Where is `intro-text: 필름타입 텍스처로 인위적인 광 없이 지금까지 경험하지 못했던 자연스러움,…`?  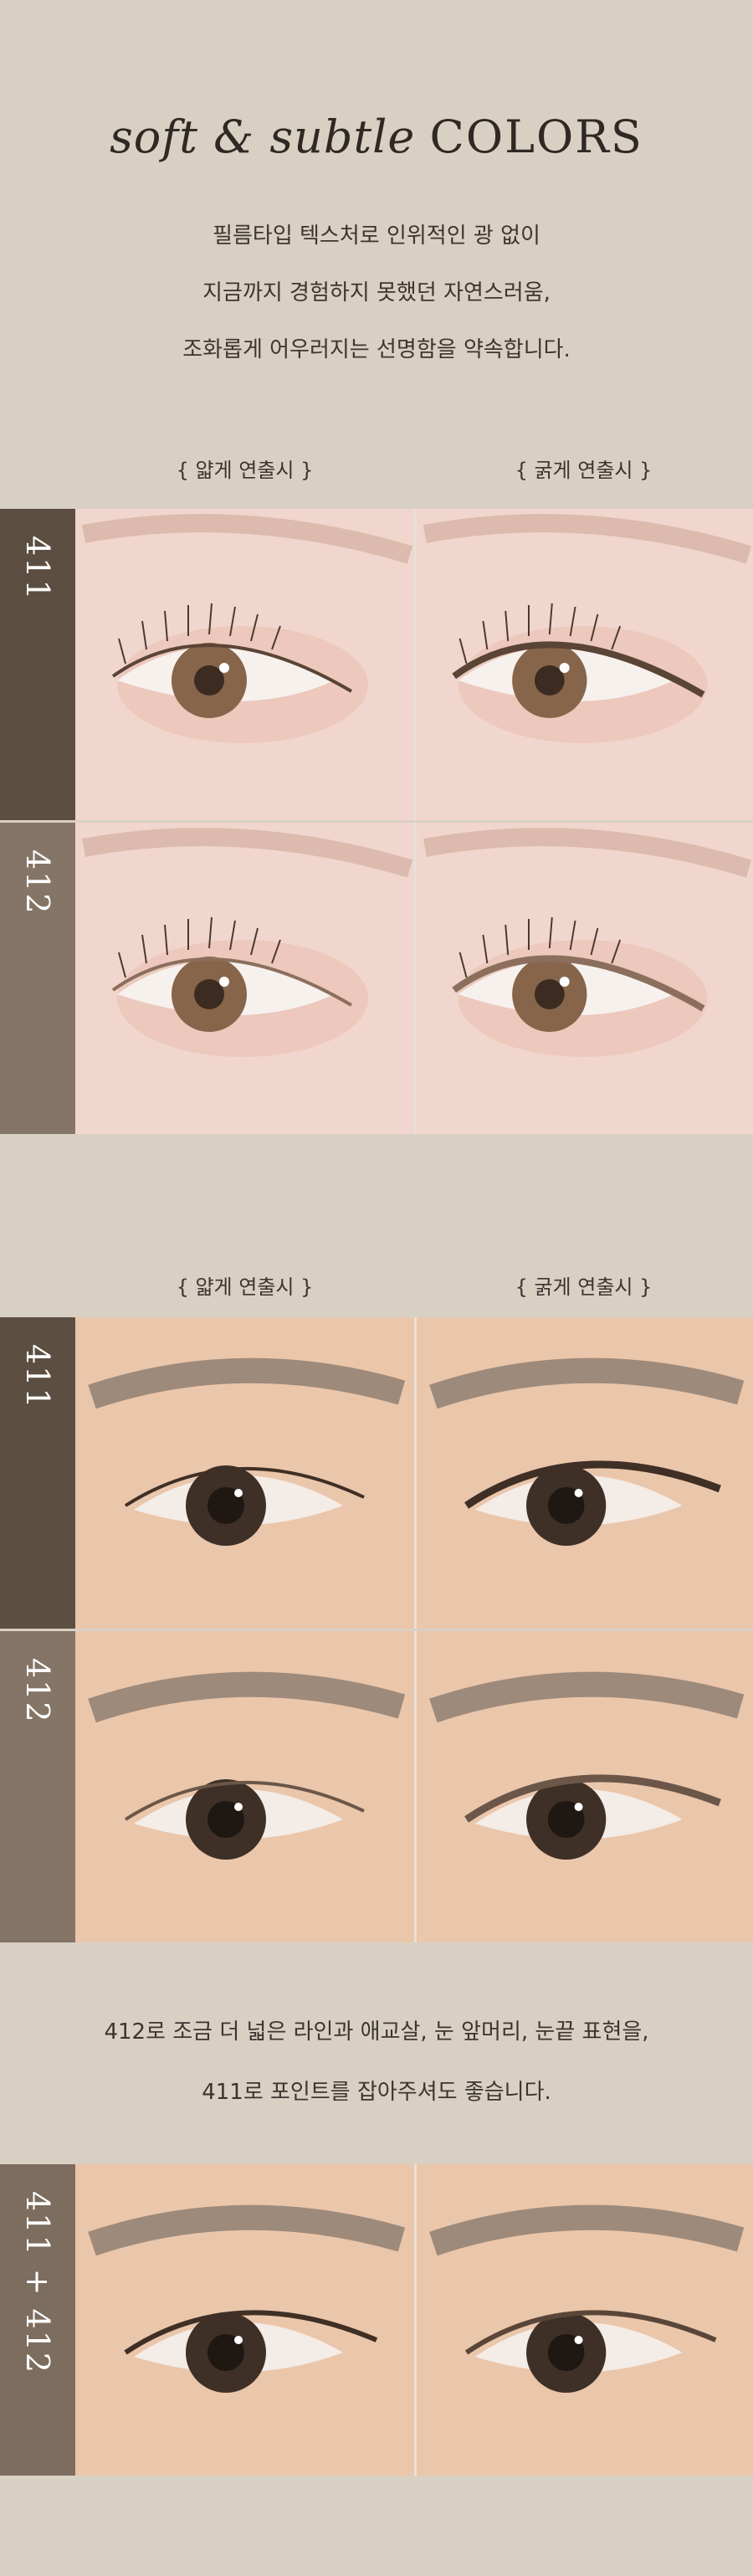
intro-text: 필름타입 텍스처로 인위적인 광 없이 지금까지 경험하지 못했던 자연스러움,… is located at coordinates (376, 293).